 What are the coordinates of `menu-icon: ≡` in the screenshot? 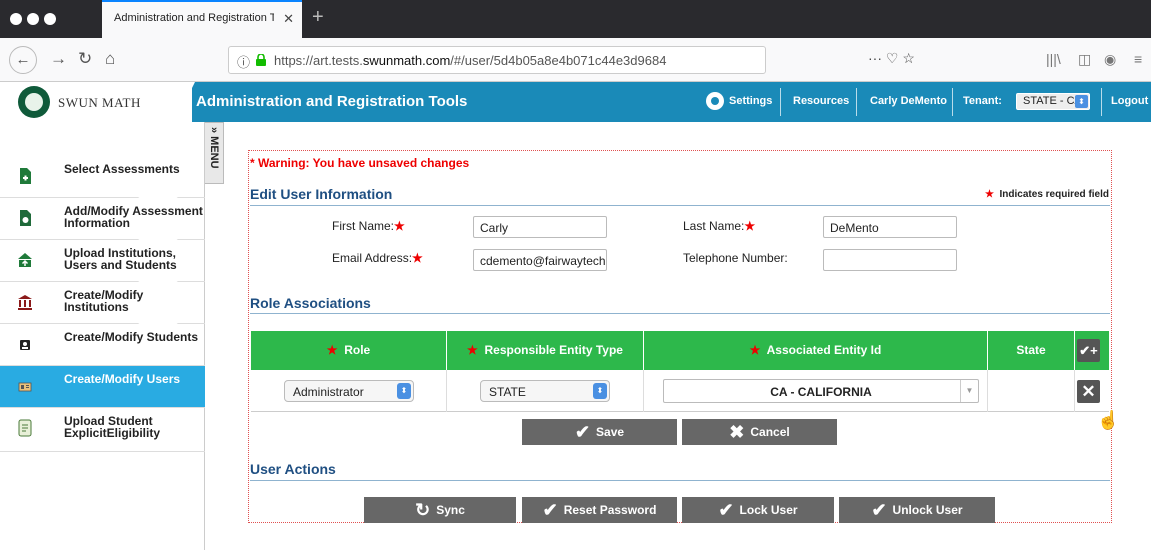 It's located at (1138, 59).